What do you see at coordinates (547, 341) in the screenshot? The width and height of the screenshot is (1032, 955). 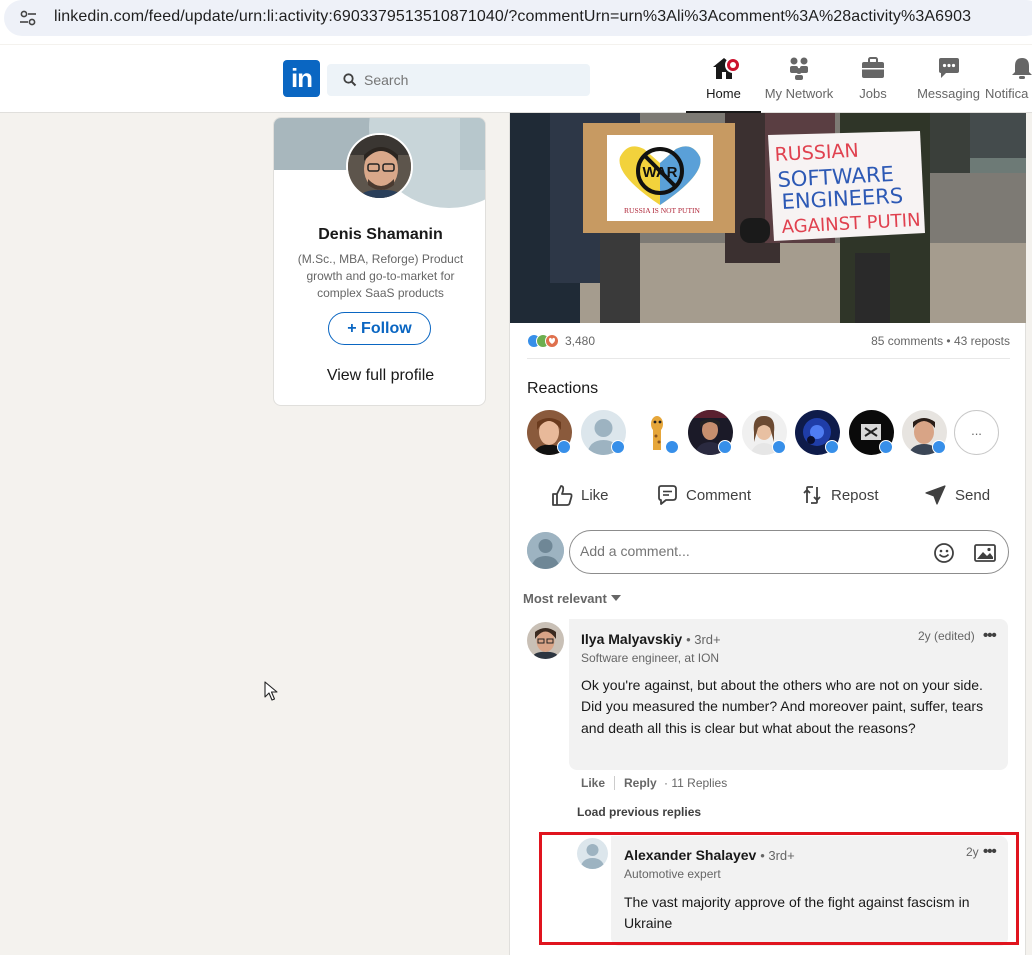 I see `reaction-icons` at bounding box center [547, 341].